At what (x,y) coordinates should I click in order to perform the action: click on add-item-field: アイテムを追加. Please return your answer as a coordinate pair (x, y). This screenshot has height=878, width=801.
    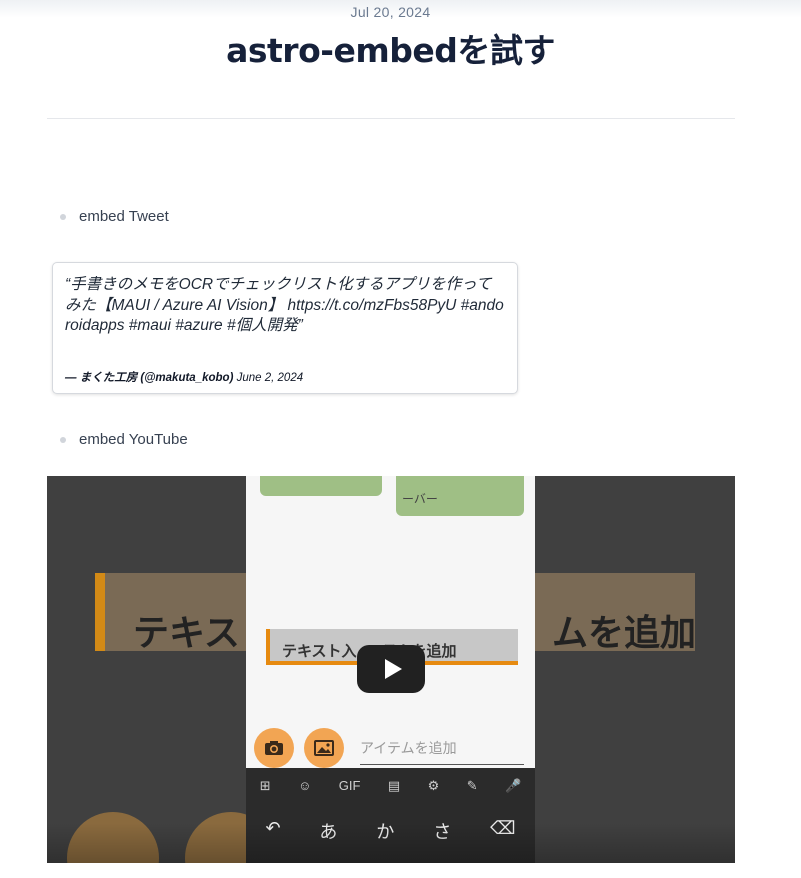
    Looking at the image, I should click on (442, 751).